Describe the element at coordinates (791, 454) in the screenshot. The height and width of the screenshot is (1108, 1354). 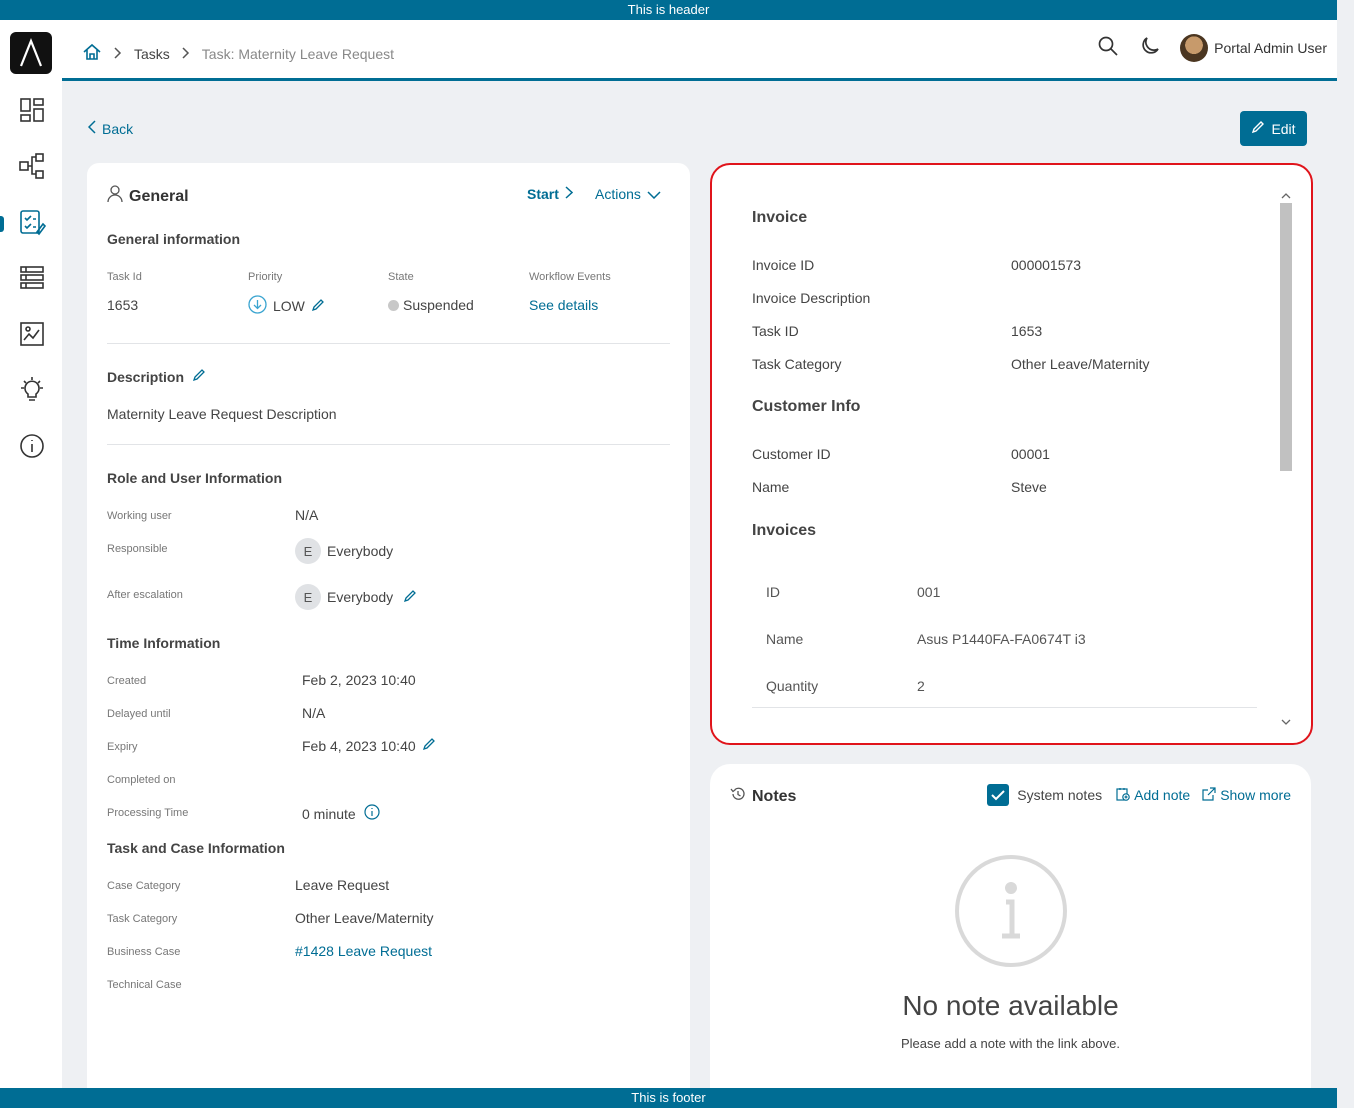
I see `customer-id-label: Customer ID` at that location.